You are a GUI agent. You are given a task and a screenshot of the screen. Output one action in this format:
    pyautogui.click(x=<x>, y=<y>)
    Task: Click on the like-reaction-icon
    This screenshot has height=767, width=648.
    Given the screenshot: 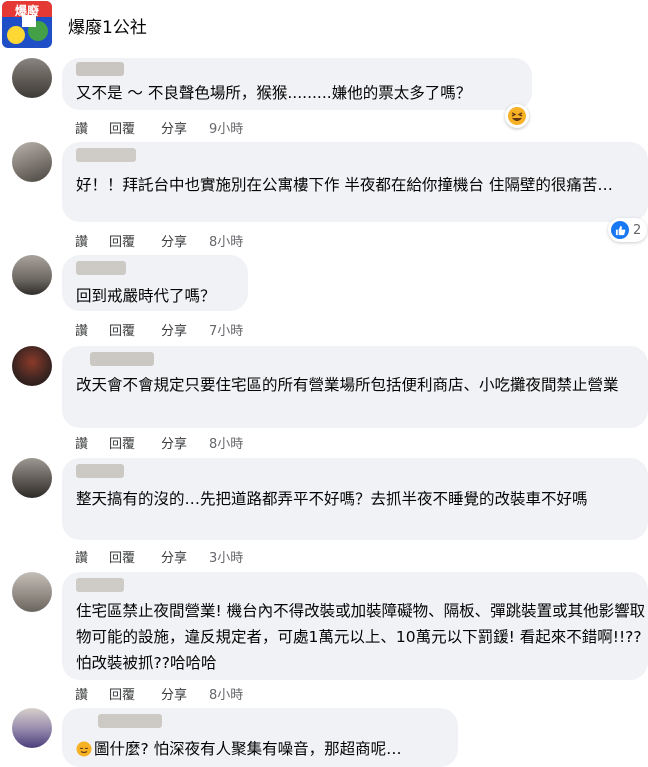 What is the action you would take?
    pyautogui.click(x=620, y=230)
    